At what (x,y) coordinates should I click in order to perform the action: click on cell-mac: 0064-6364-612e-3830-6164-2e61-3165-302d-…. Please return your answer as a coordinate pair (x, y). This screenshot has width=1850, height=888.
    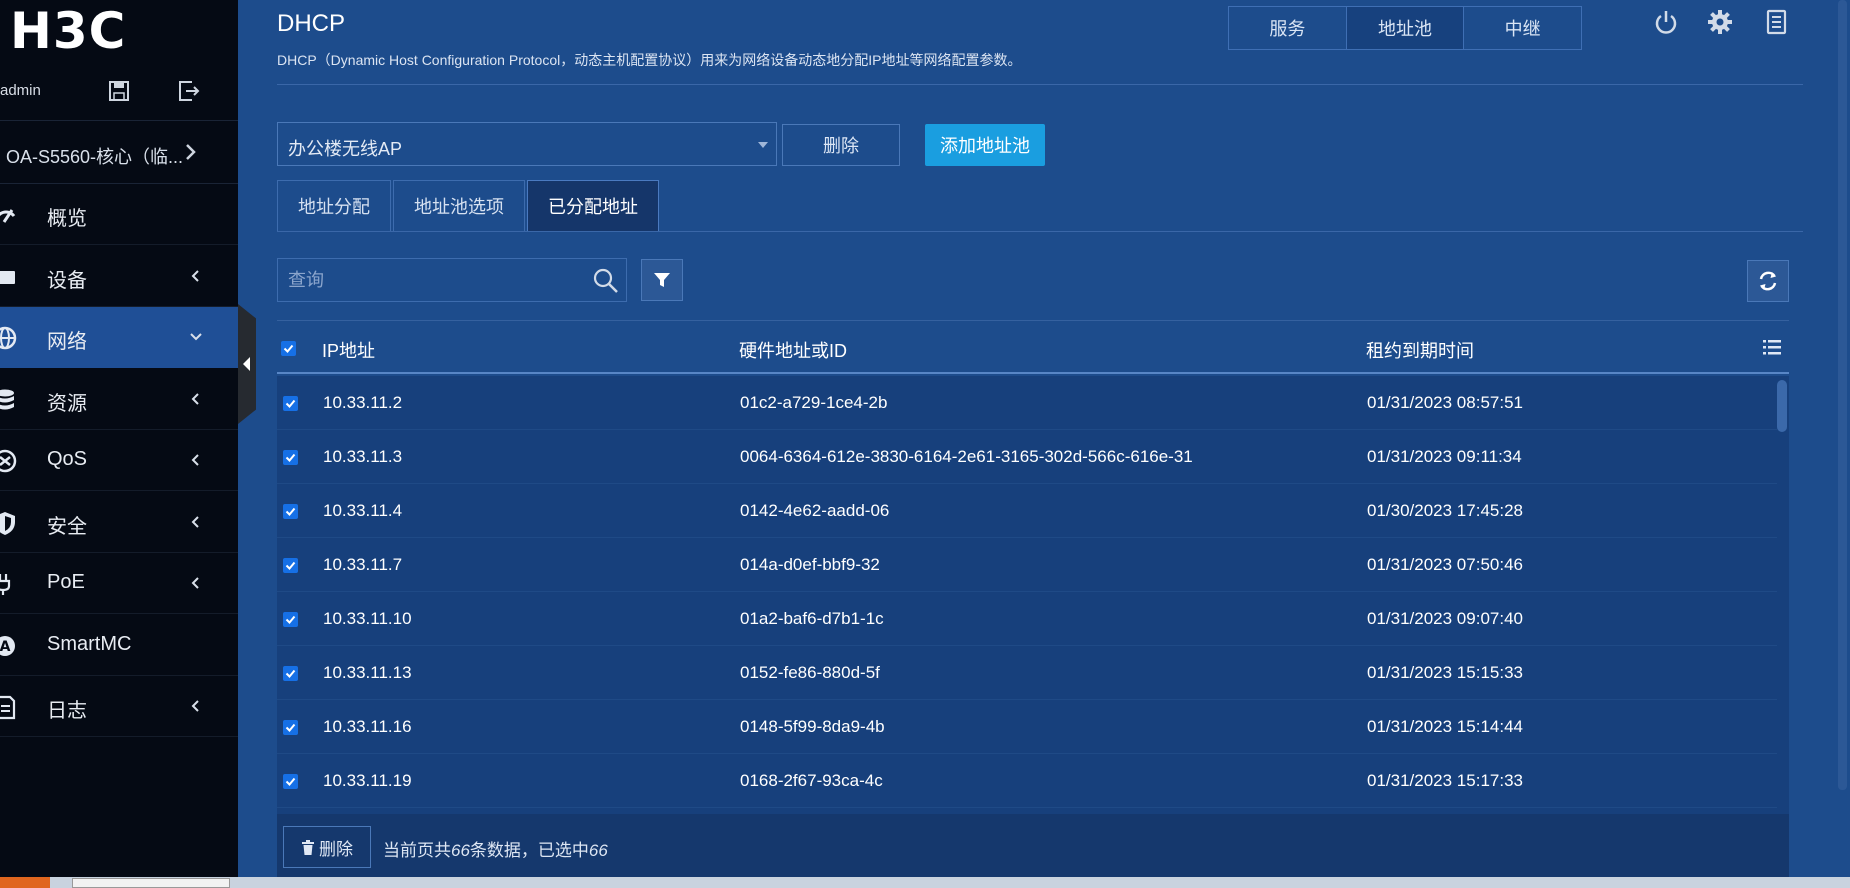
    Looking at the image, I should click on (966, 456).